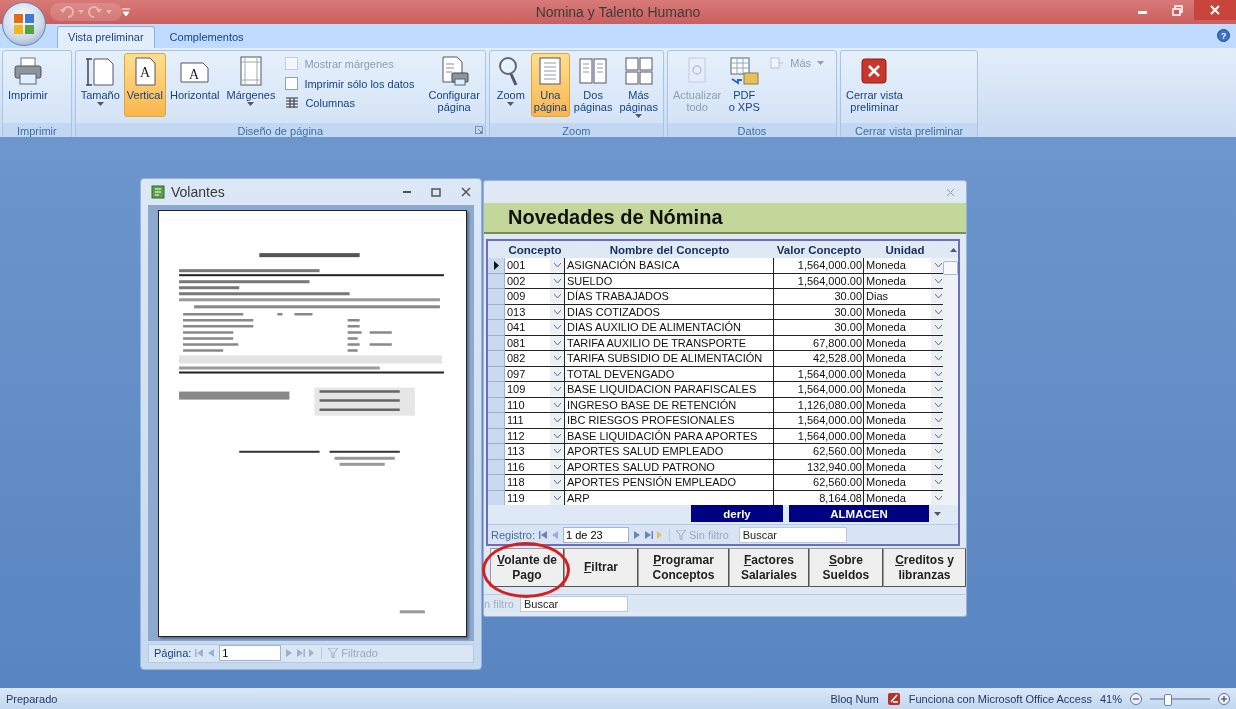 The width and height of the screenshot is (1236, 709). What do you see at coordinates (194, 85) in the screenshot?
I see `ribbon-button: A Horizontal` at bounding box center [194, 85].